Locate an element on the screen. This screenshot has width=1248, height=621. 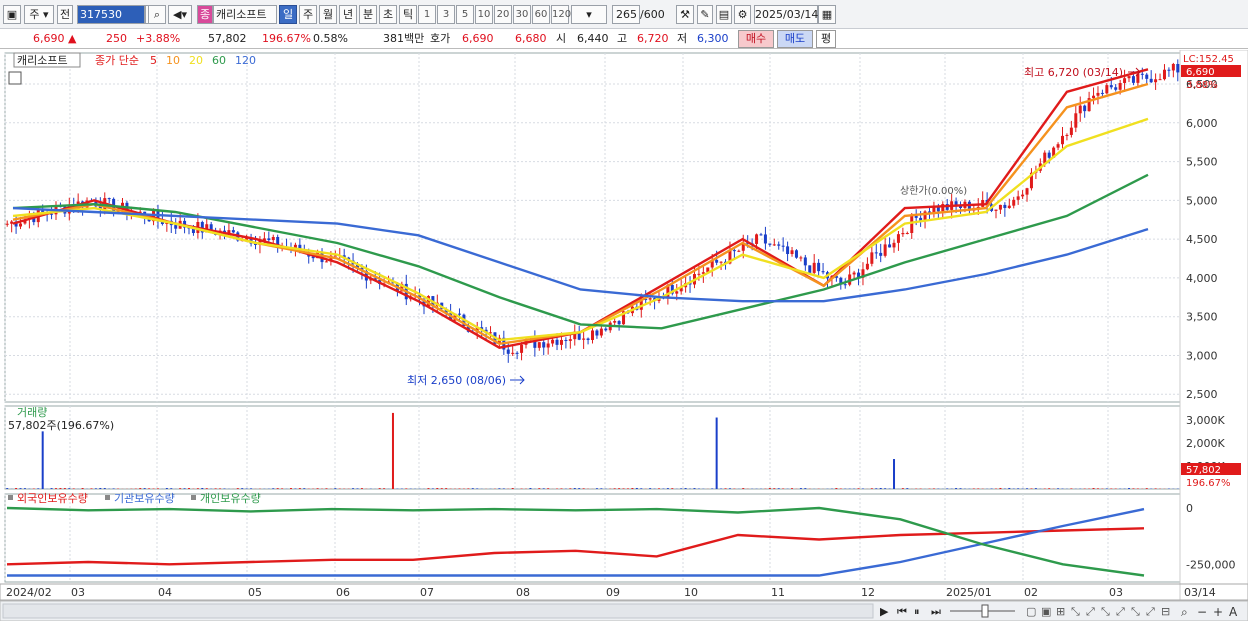
market-select: 주 ▾ is located at coordinates (39, 14).